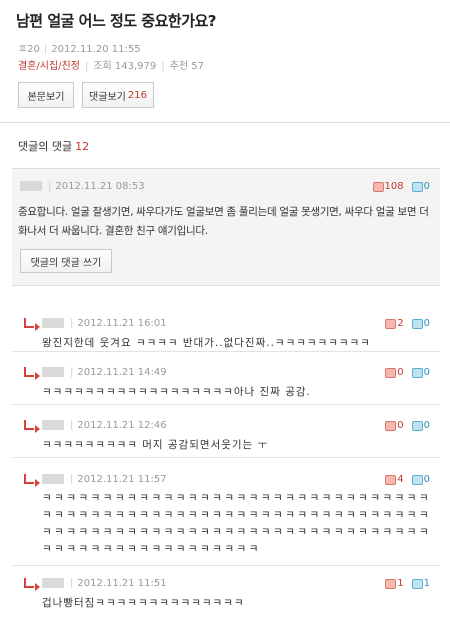 Image resolution: width=450 pixels, height=620 pixels. Describe the element at coordinates (394, 186) in the screenshot. I see `upvote-count: 108` at that location.